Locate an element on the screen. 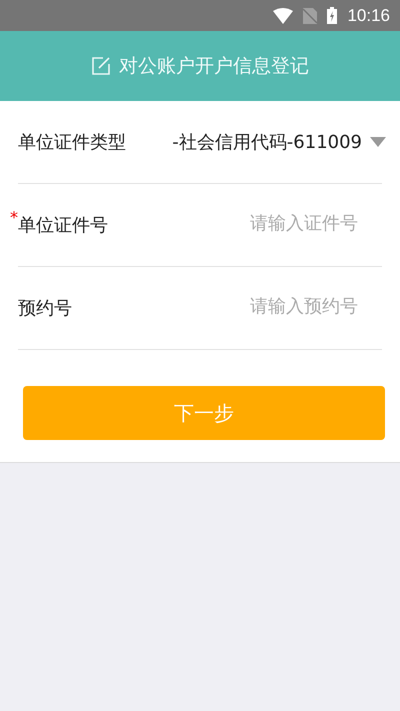  input-field: 请输入预约号 is located at coordinates (275, 306).